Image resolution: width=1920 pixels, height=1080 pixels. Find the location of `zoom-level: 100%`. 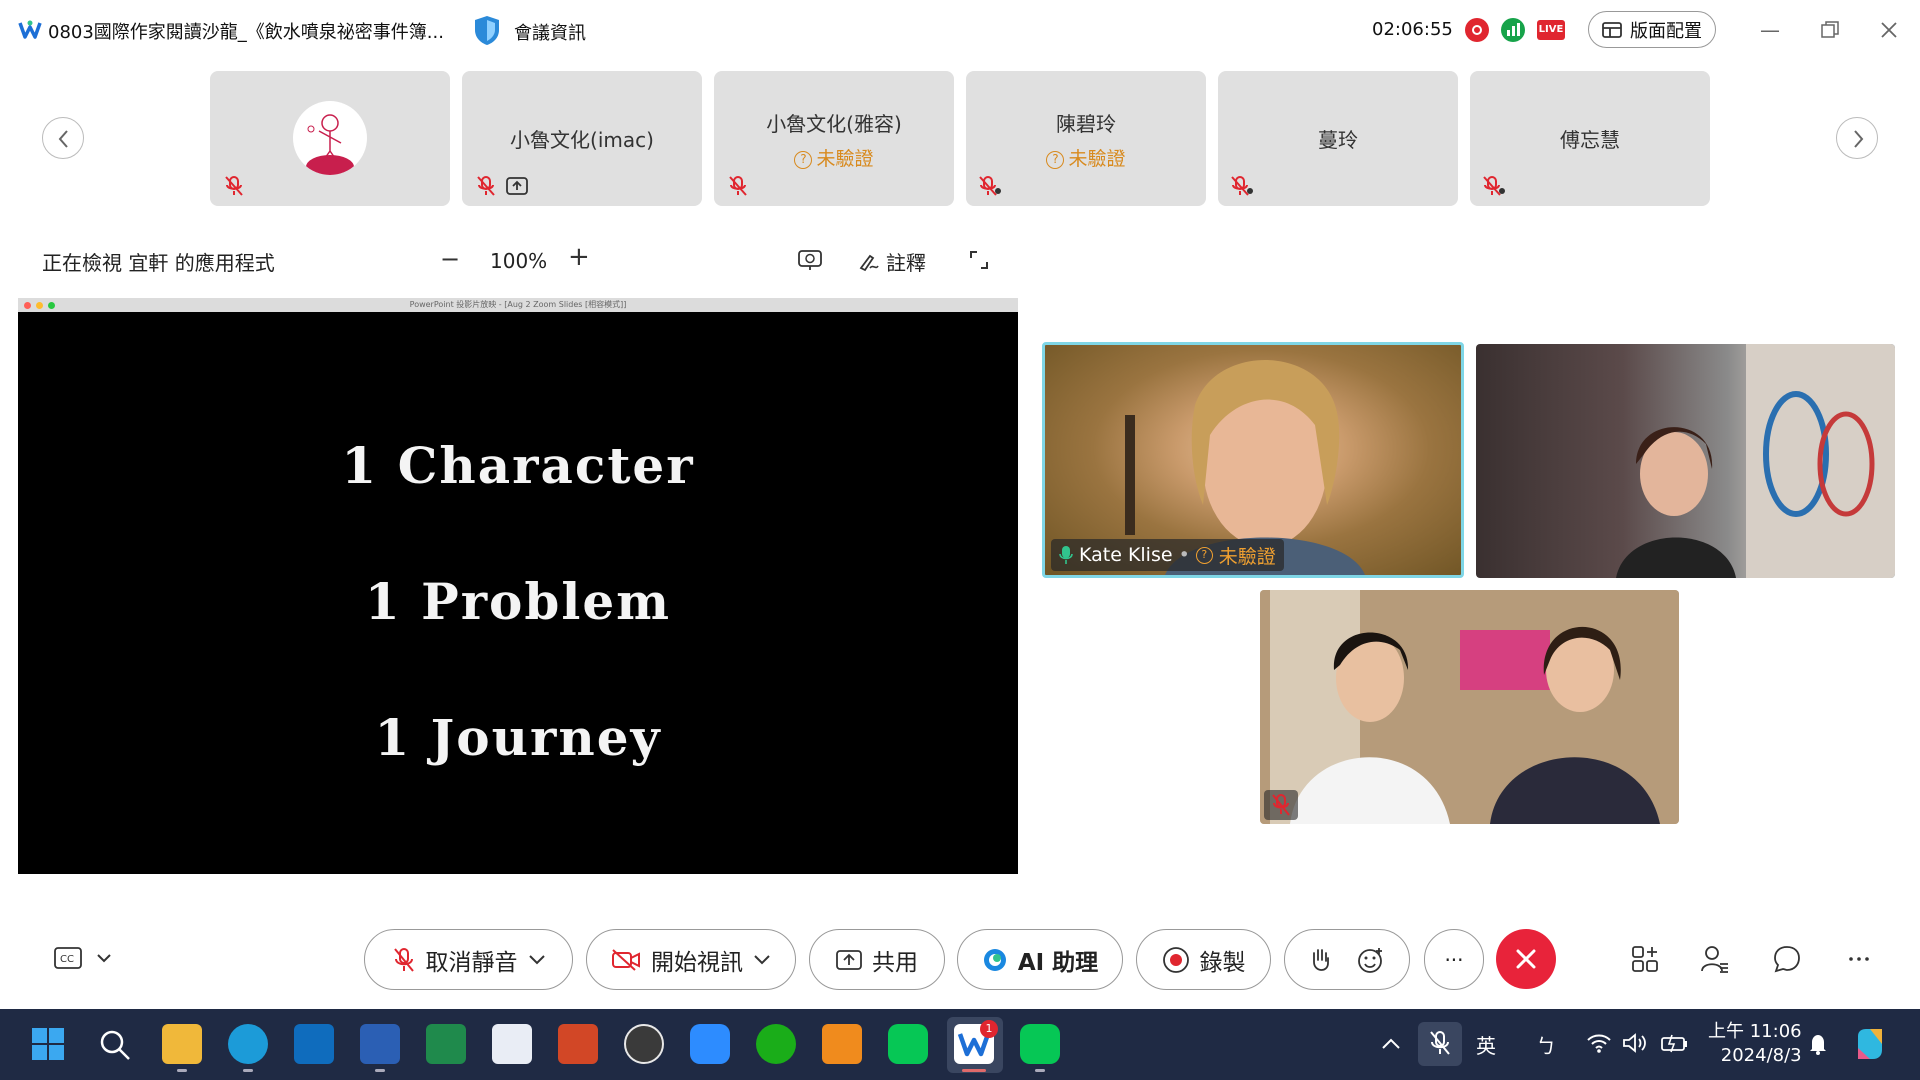

zoom-level: 100% is located at coordinates (518, 261).